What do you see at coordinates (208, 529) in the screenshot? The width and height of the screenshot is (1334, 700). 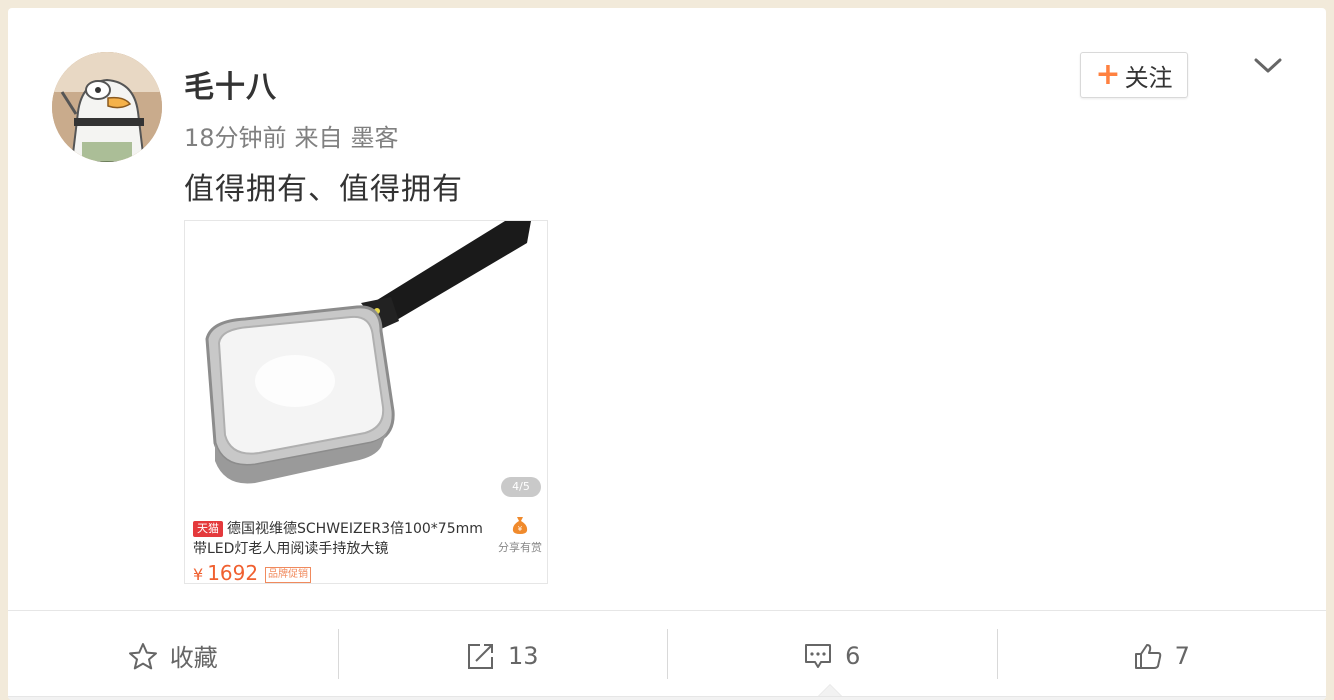 I see `tmall-badge: 天猫` at bounding box center [208, 529].